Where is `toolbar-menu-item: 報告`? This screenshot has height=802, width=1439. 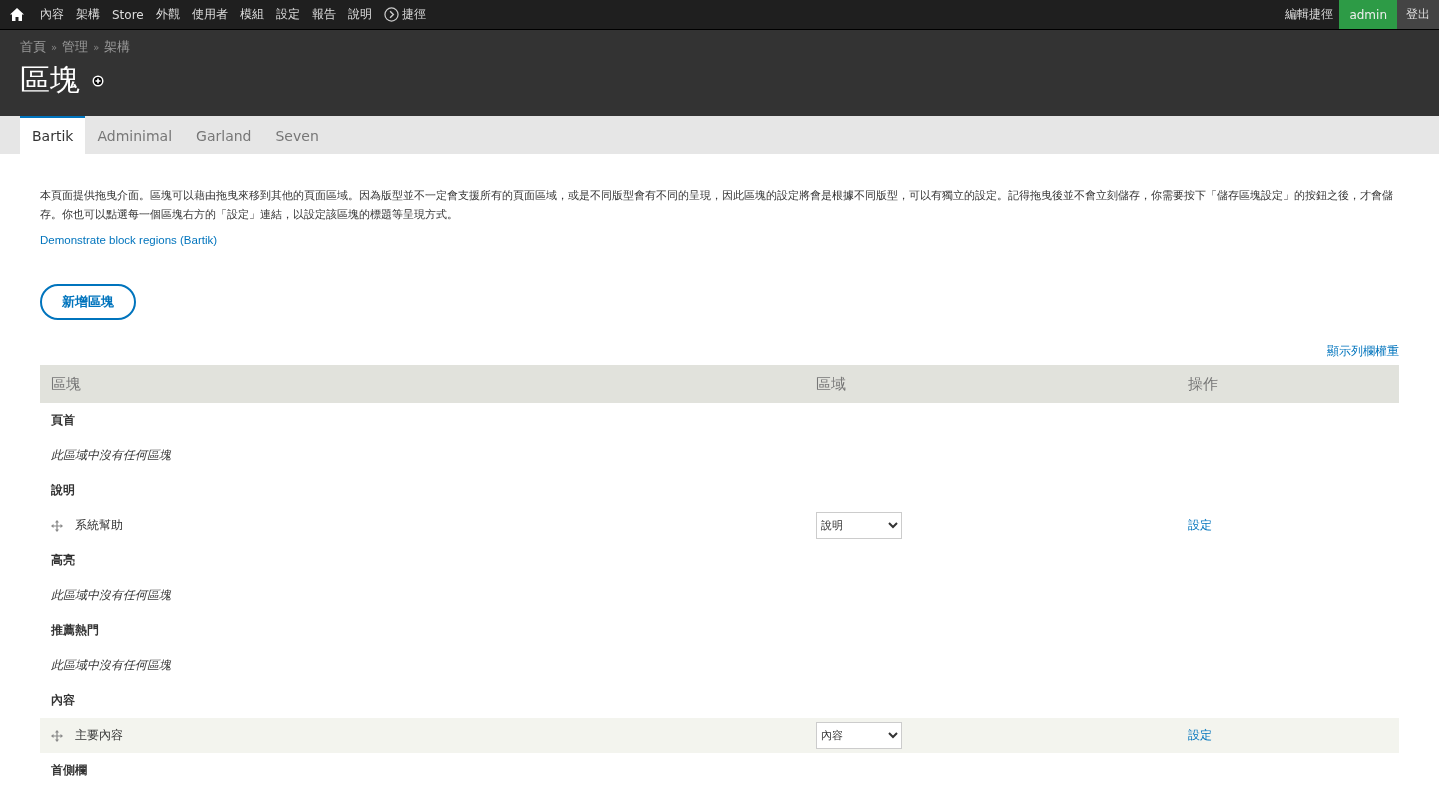
toolbar-menu-item: 報告 is located at coordinates (323, 14).